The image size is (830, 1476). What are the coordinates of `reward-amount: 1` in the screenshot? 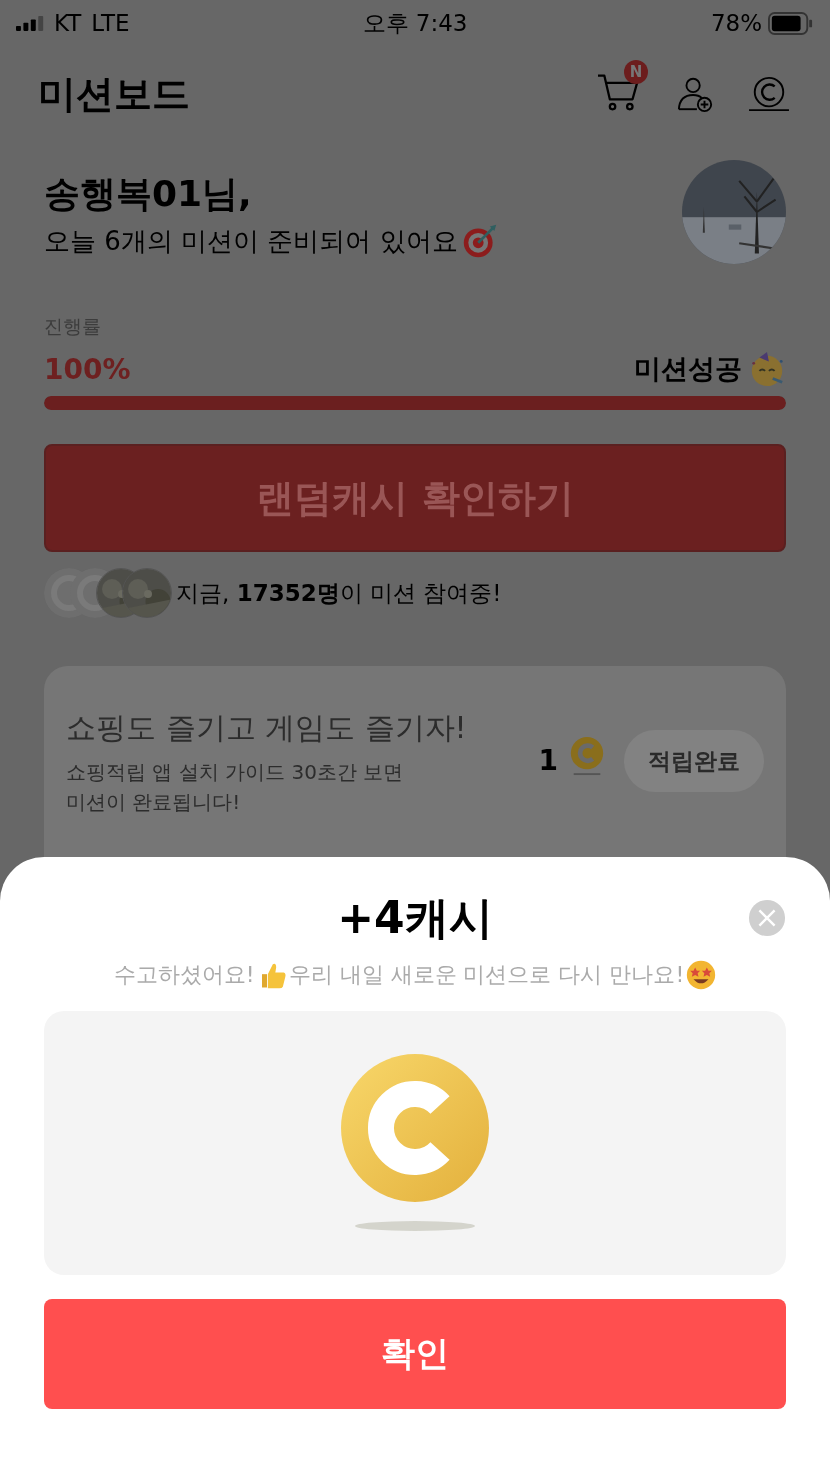 It's located at (548, 760).